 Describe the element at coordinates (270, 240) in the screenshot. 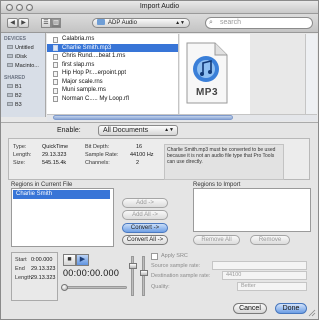

I see `remove-button: Remove` at that location.